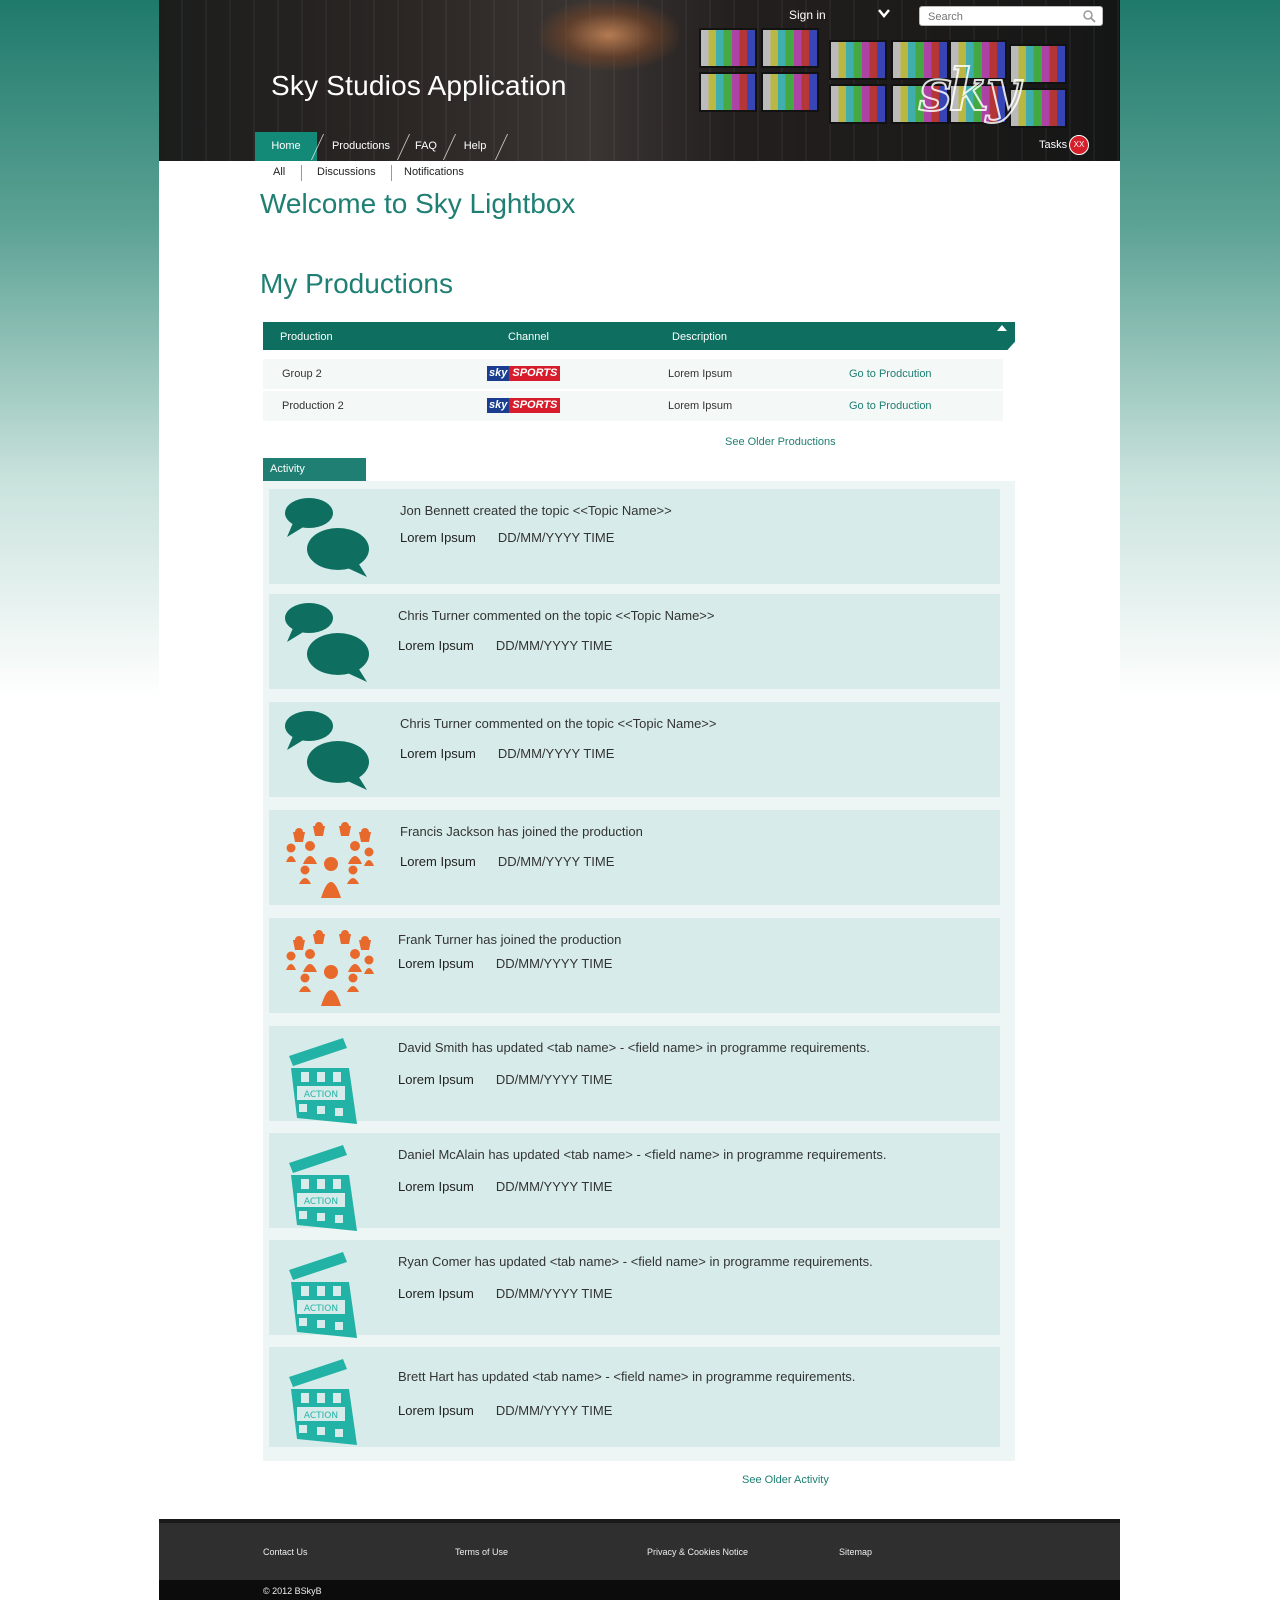 The height and width of the screenshot is (1600, 1280). Describe the element at coordinates (885, 14) in the screenshot. I see `chevron-down-icon` at that location.